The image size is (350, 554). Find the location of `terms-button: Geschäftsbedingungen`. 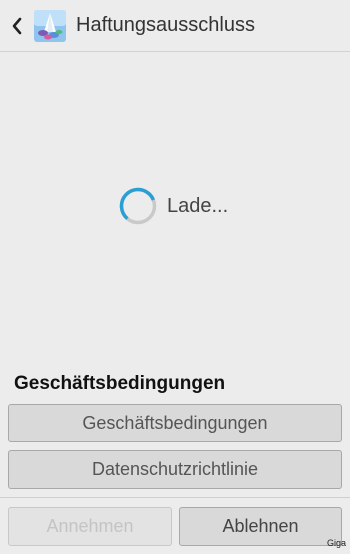

terms-button: Geschäftsbedingungen is located at coordinates (175, 423).